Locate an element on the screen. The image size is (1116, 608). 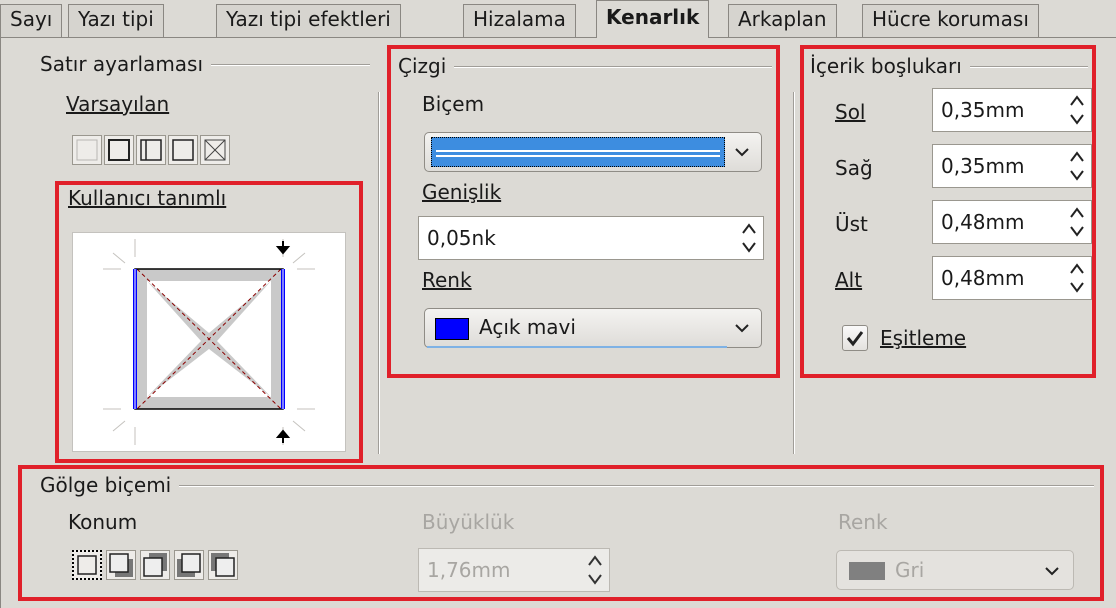
shadow-bottom-left-button is located at coordinates (189, 565).